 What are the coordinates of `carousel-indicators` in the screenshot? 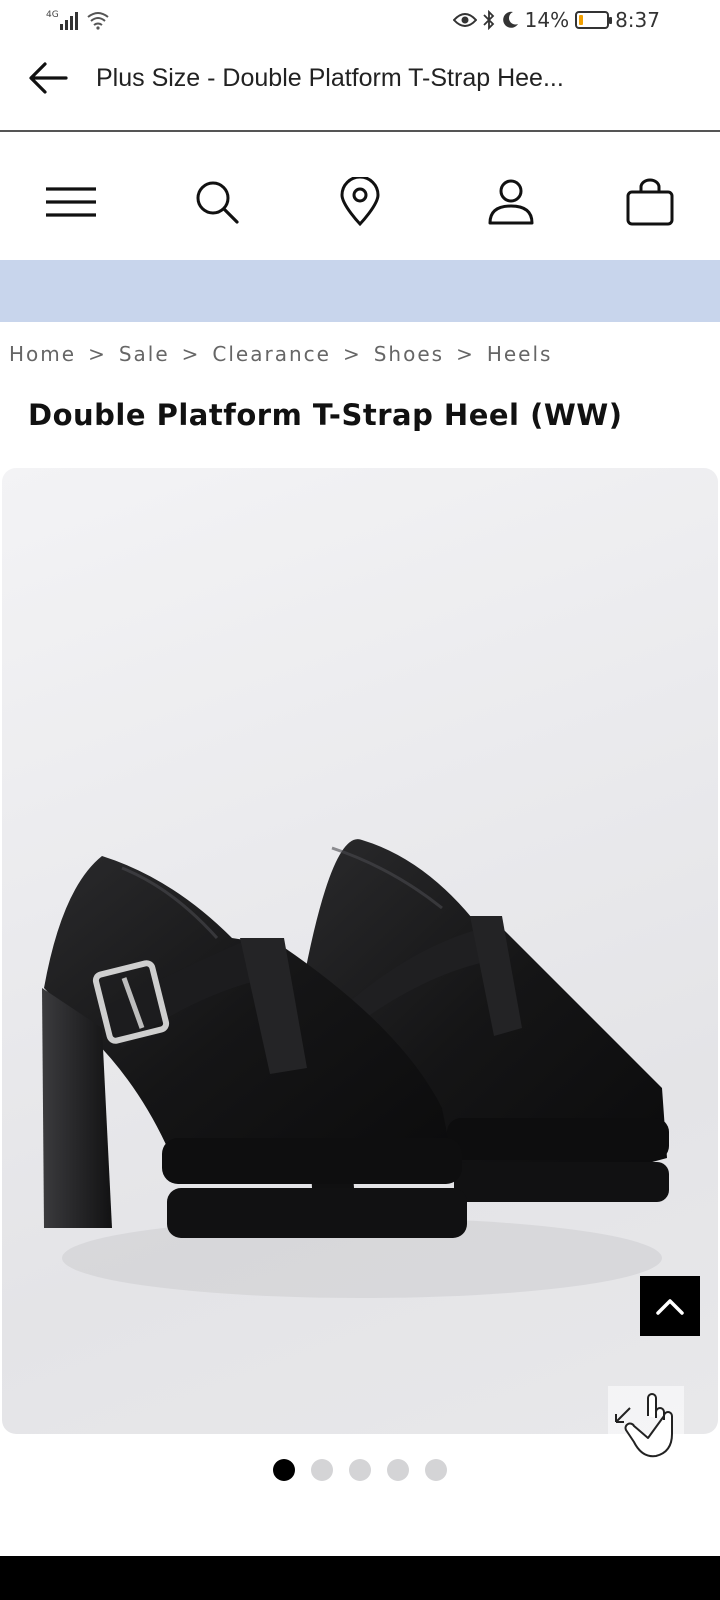 It's located at (360, 1470).